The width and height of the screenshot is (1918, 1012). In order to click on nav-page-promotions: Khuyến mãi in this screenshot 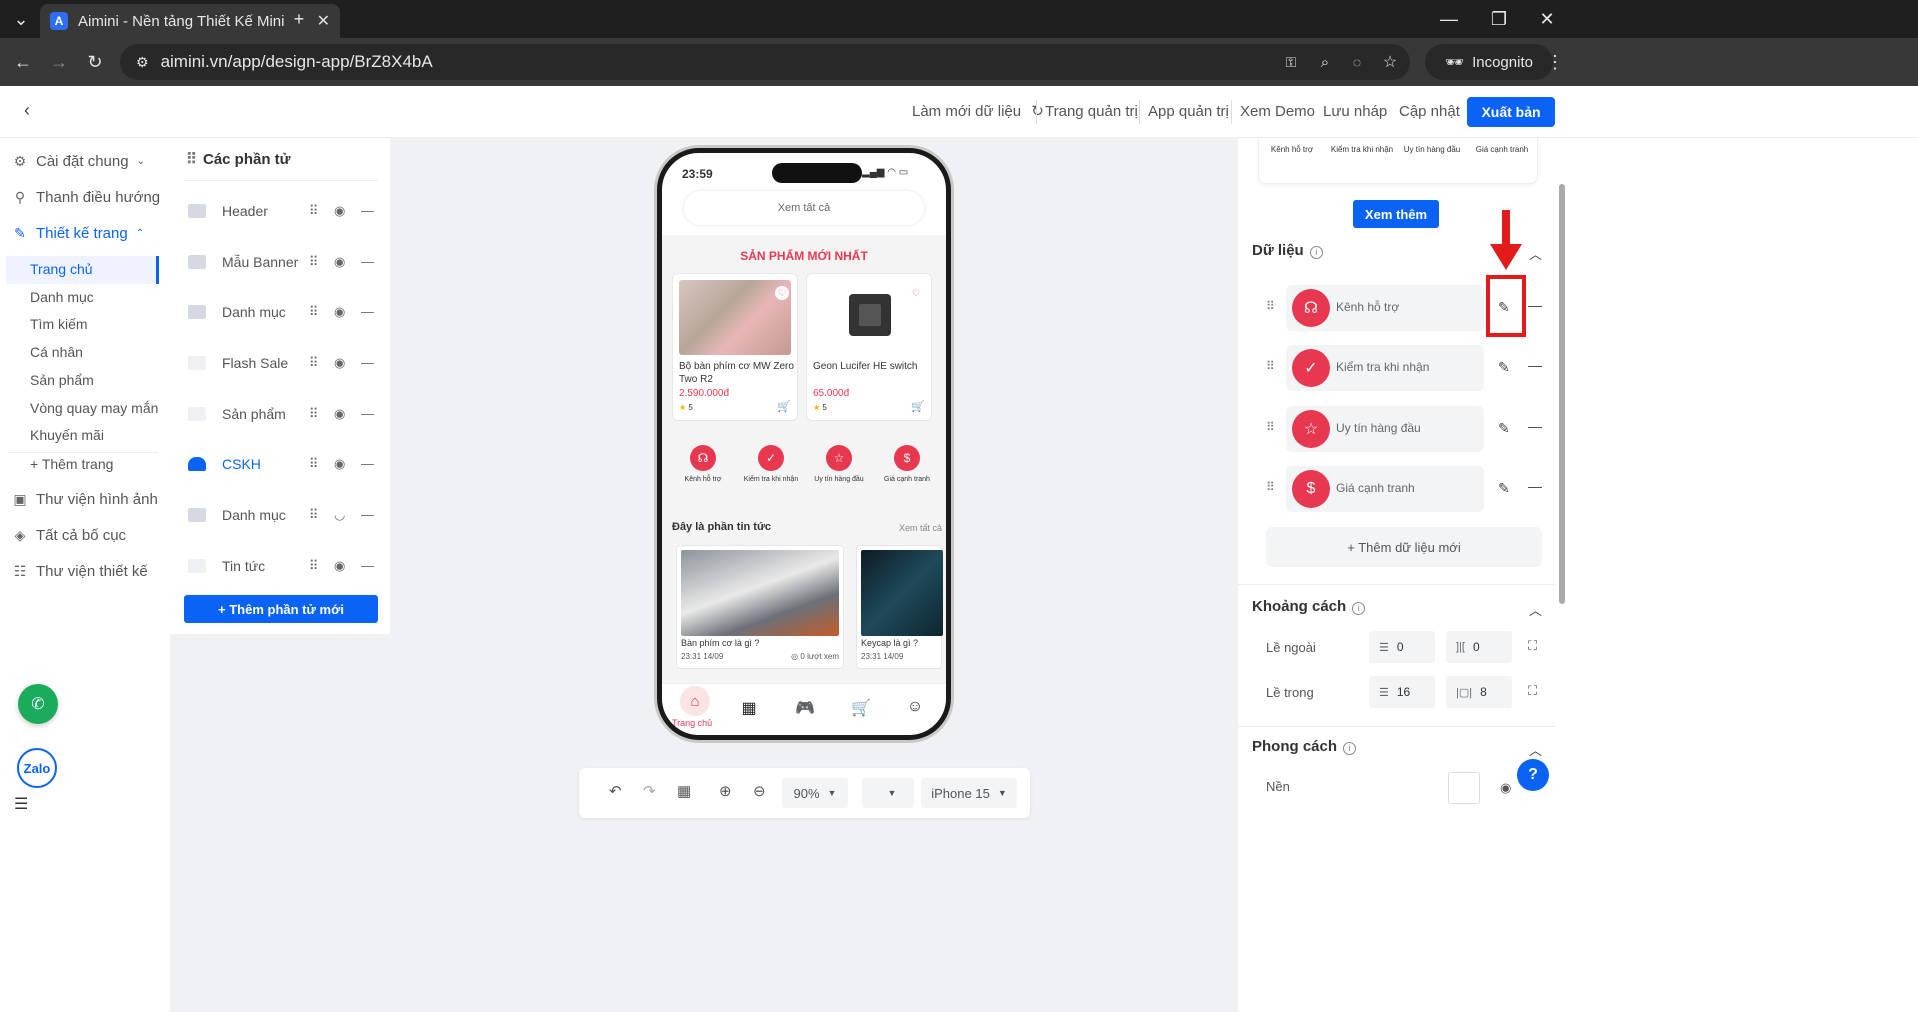, I will do `click(67, 435)`.